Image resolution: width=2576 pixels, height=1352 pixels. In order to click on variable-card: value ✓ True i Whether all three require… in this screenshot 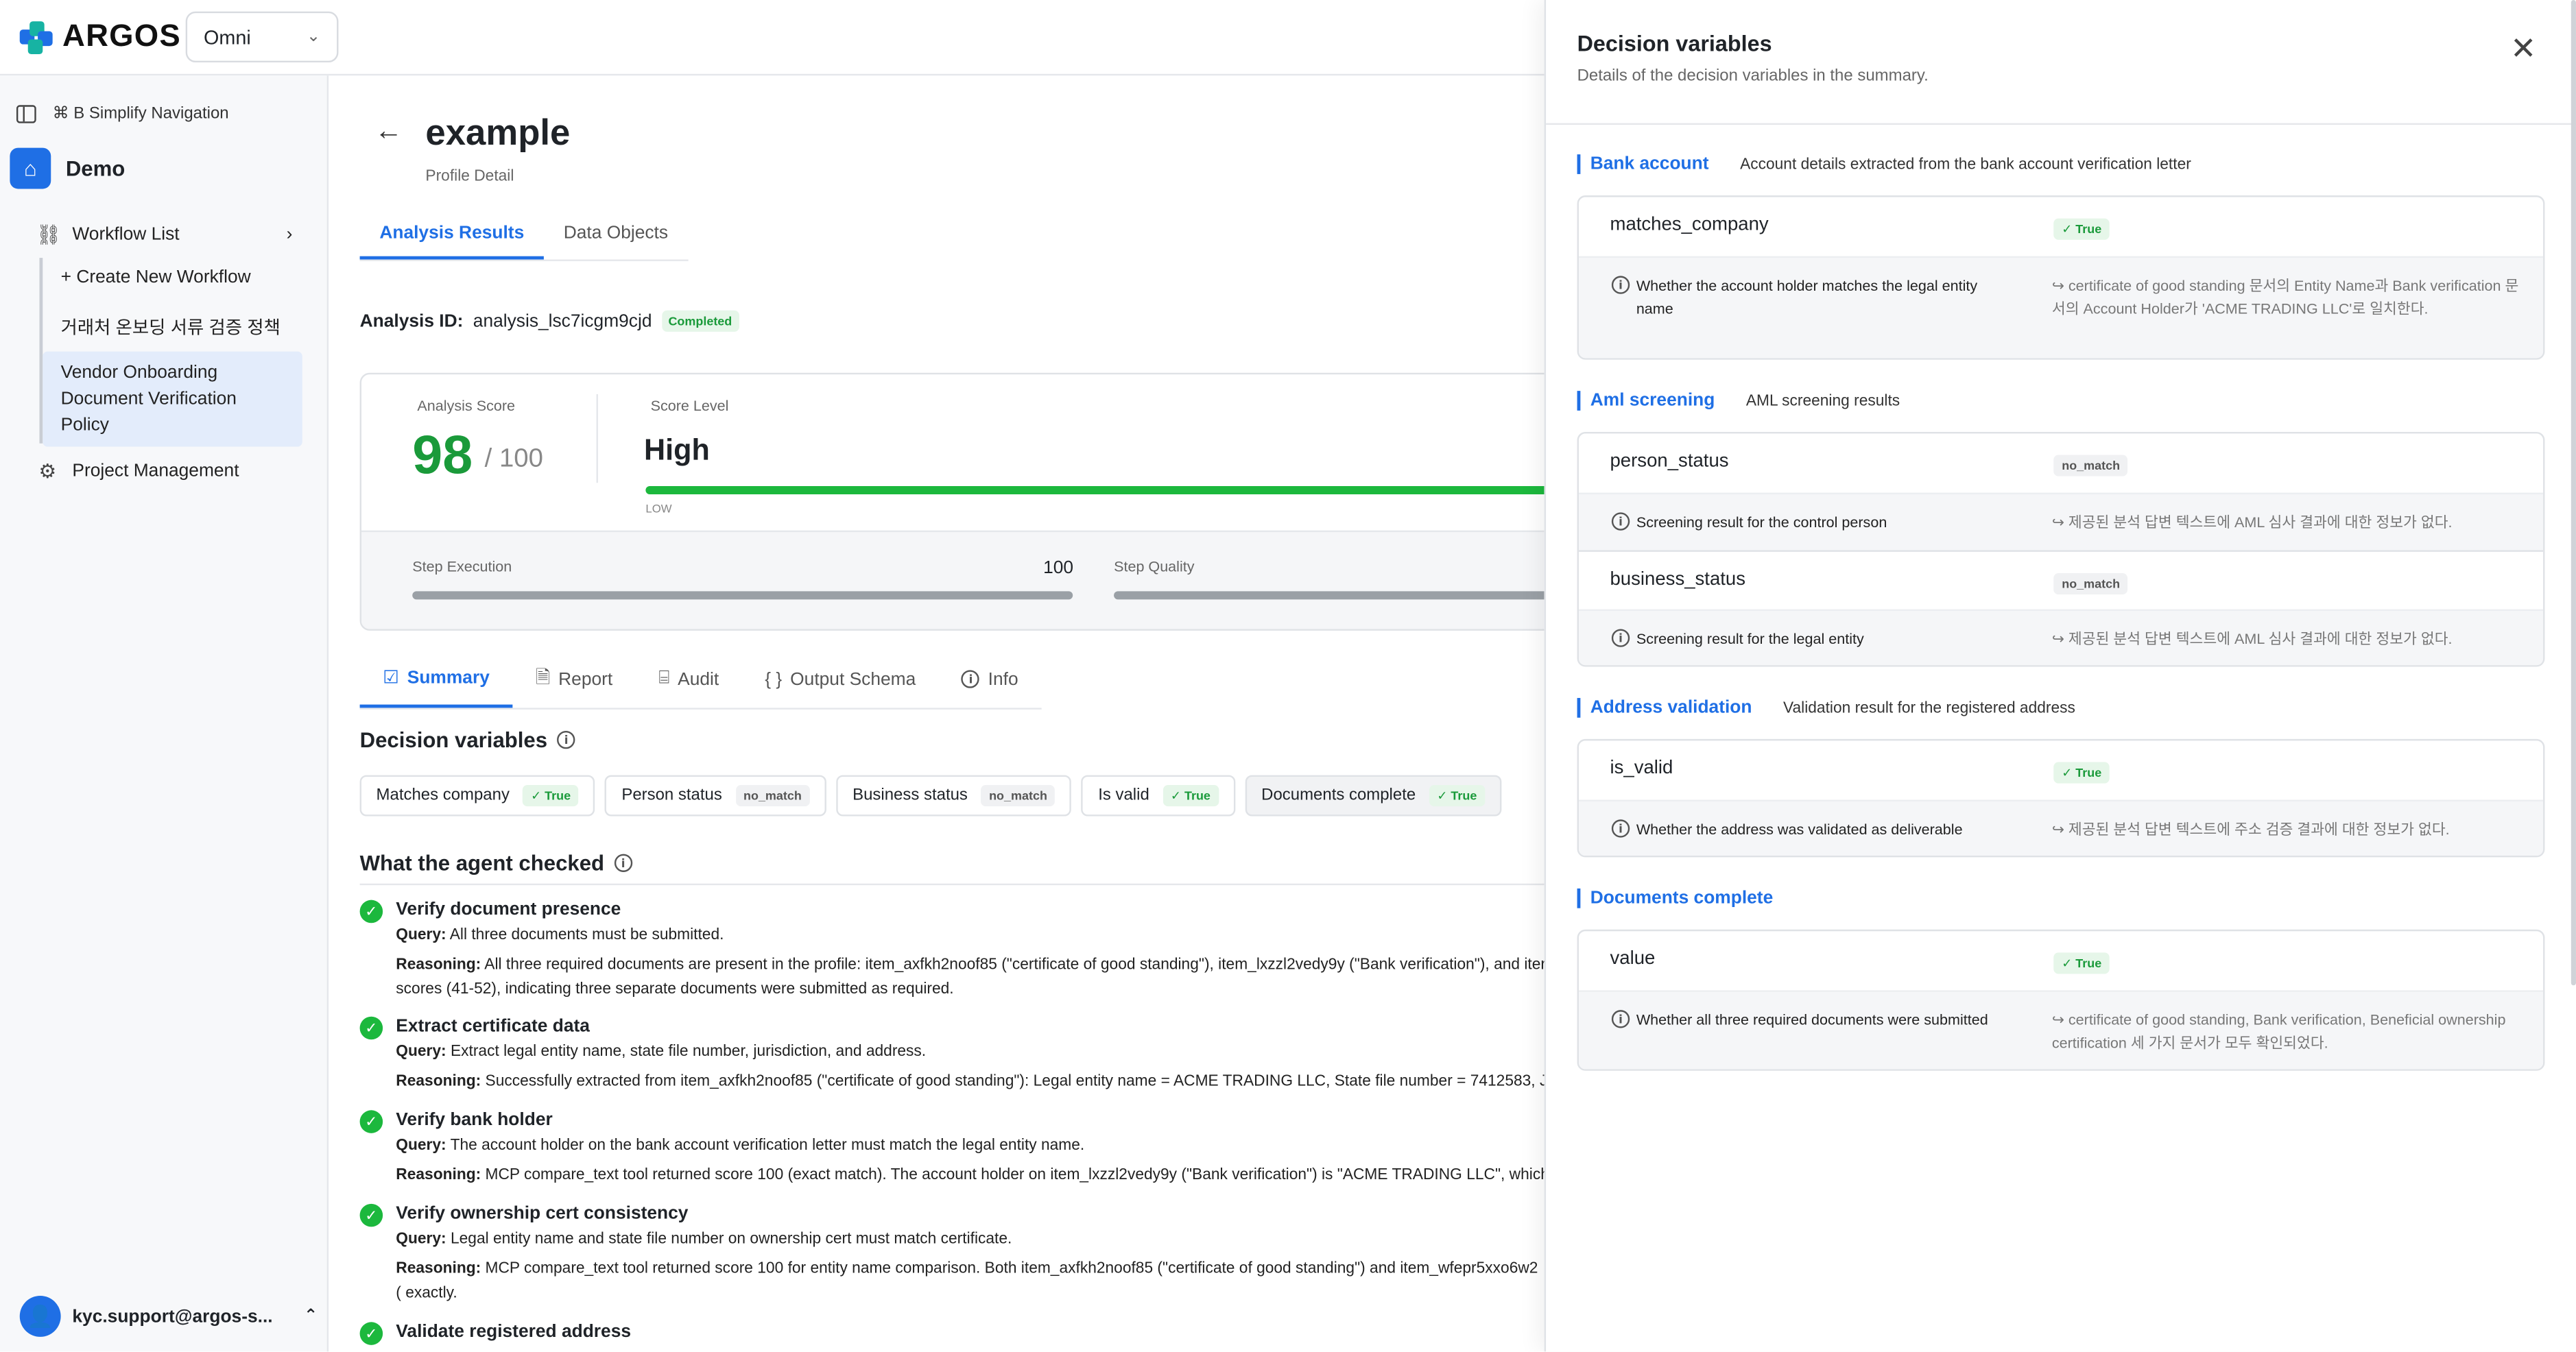, I will do `click(2061, 1000)`.